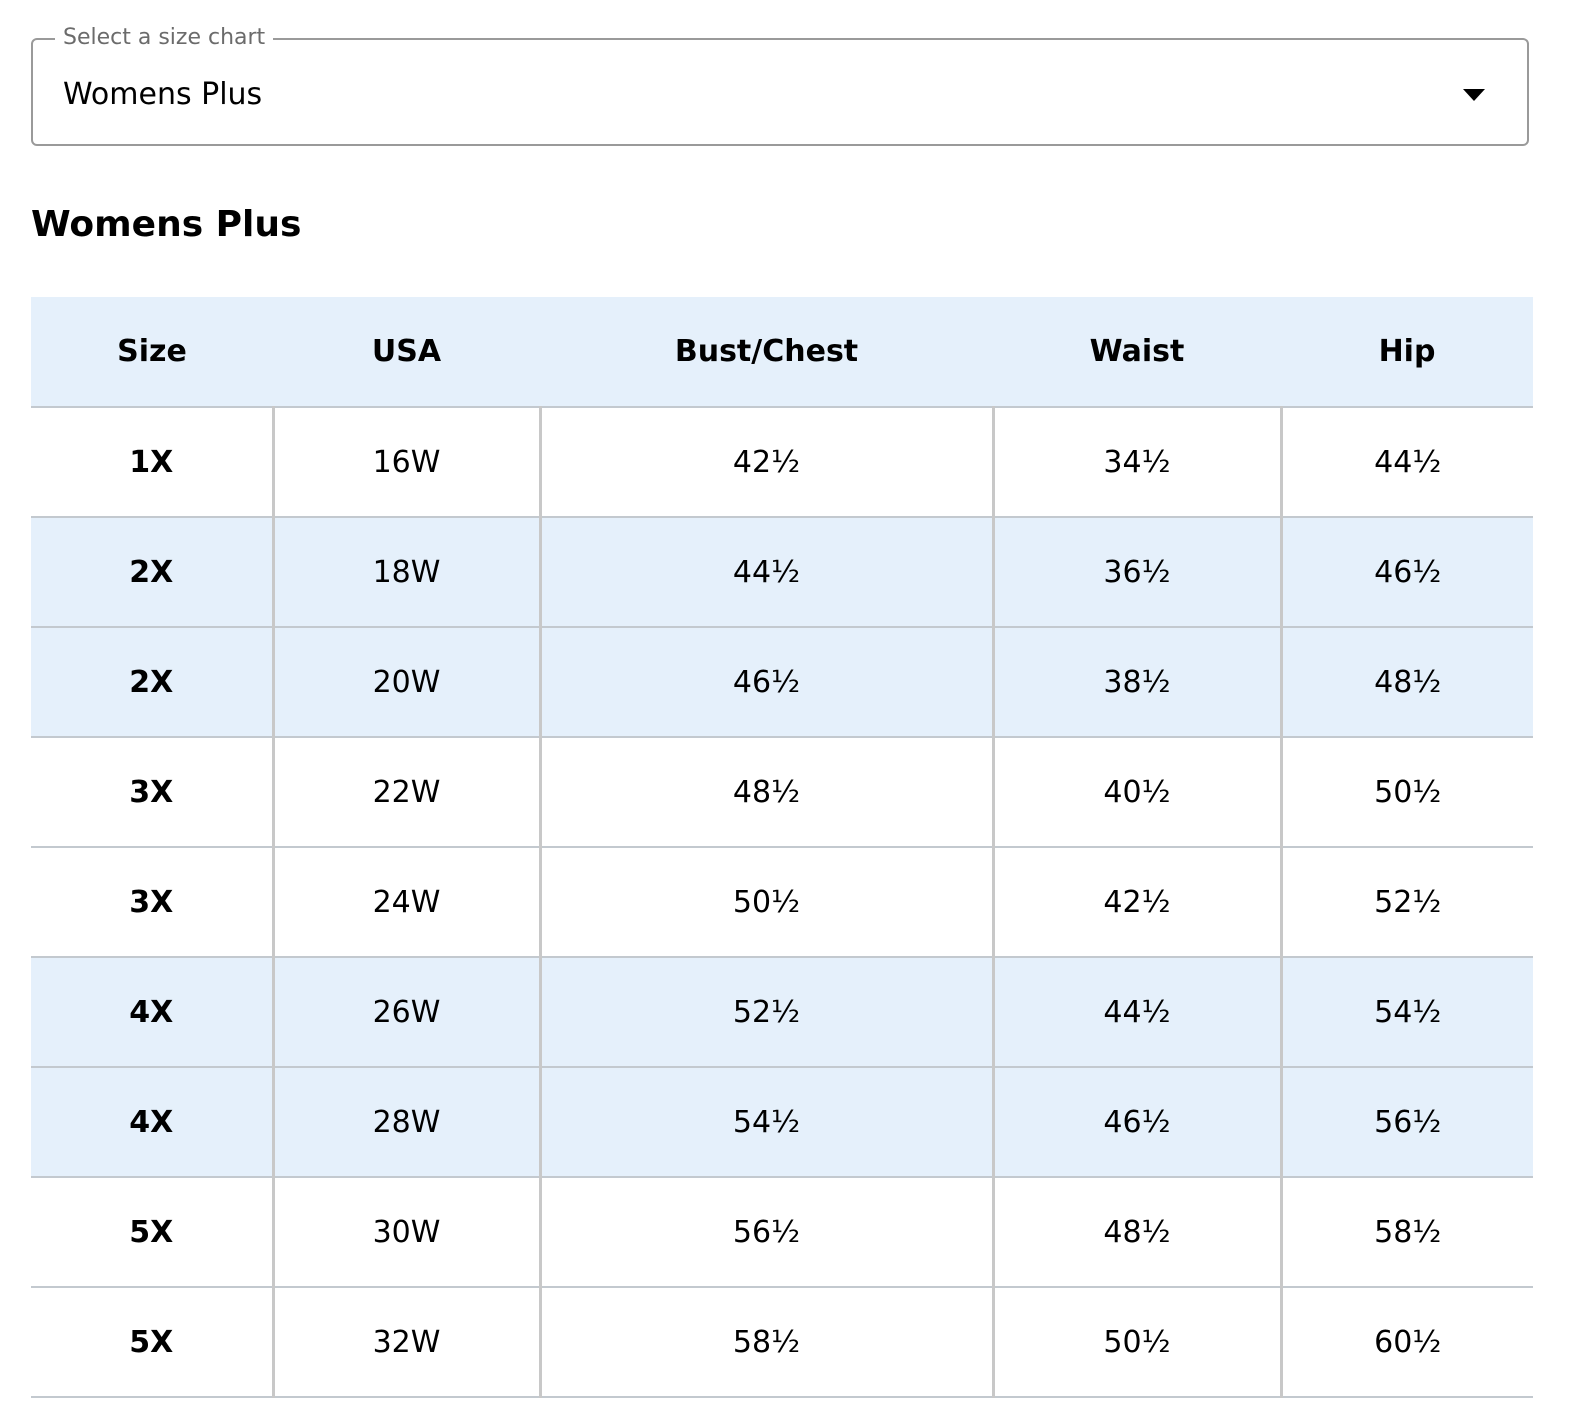  Describe the element at coordinates (164, 38) in the screenshot. I see `size-chart-select-label: Select a size chart` at that location.